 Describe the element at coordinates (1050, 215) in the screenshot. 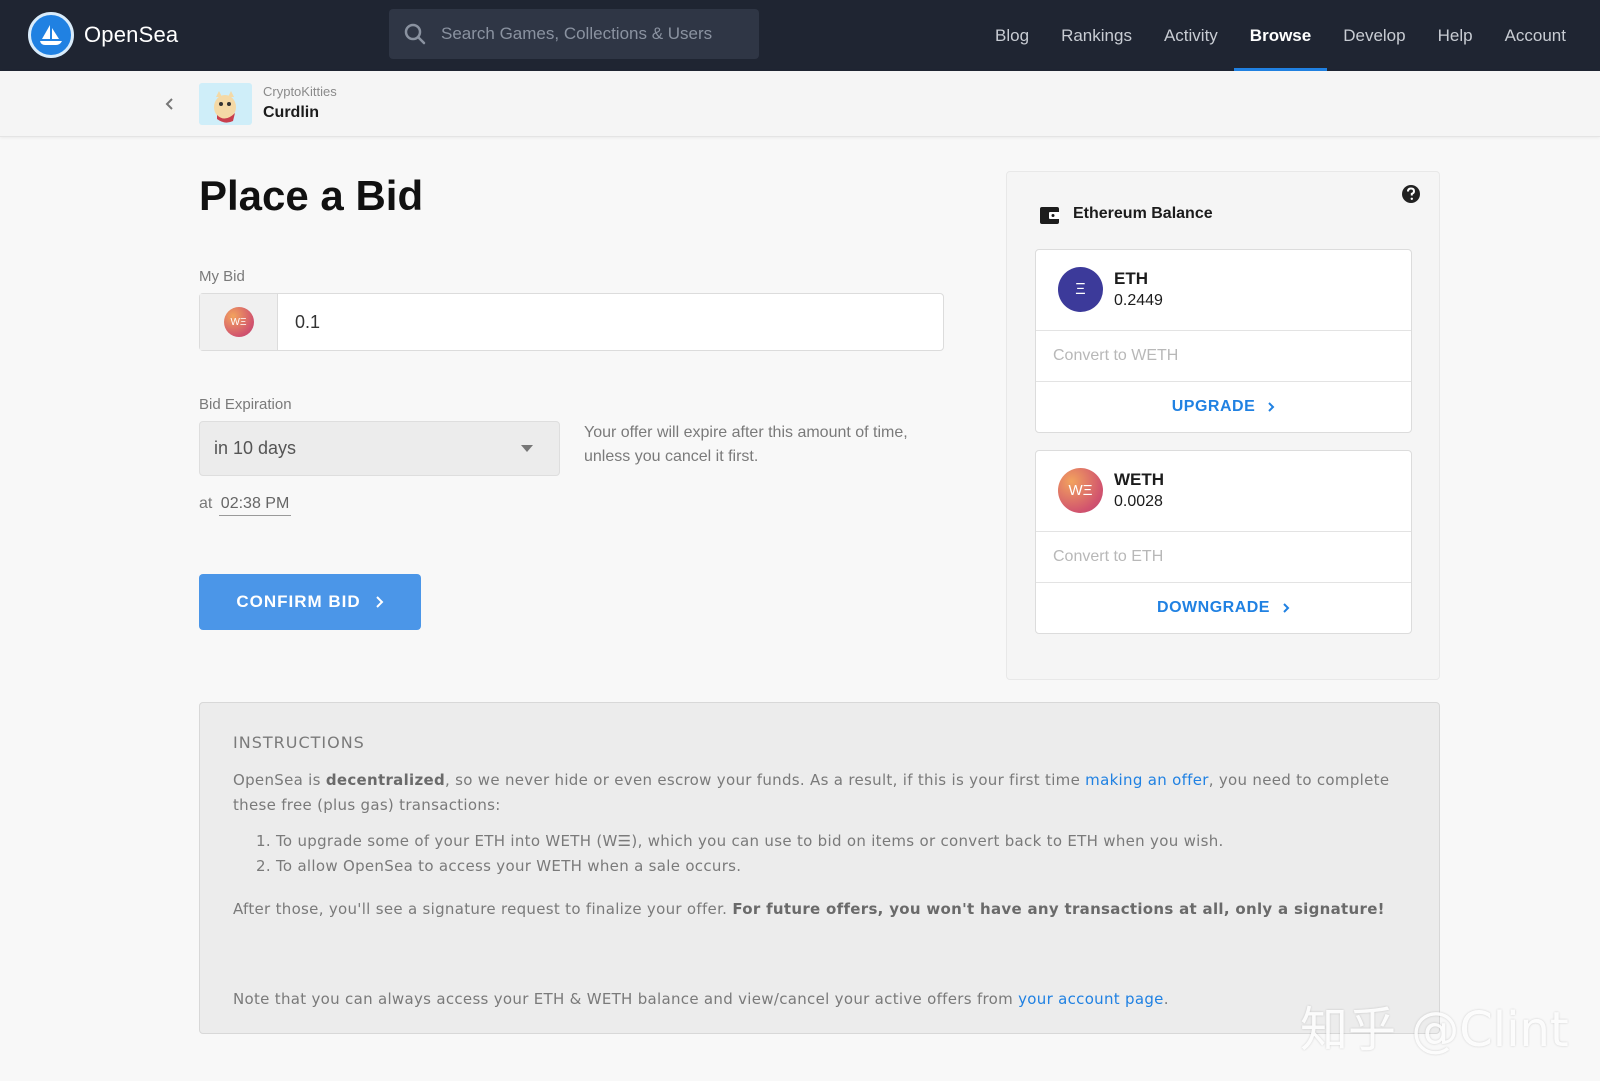

I see `wallet-icon` at that location.